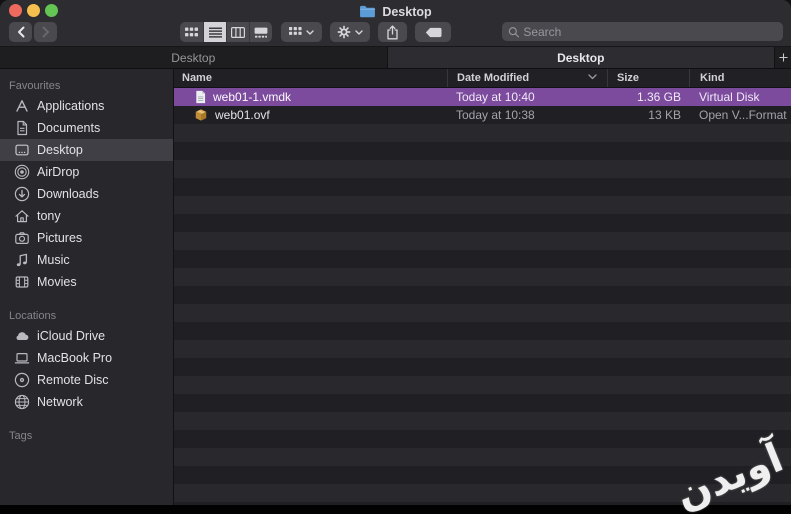 The image size is (791, 514). I want to click on document-file-icon, so click(201, 97).